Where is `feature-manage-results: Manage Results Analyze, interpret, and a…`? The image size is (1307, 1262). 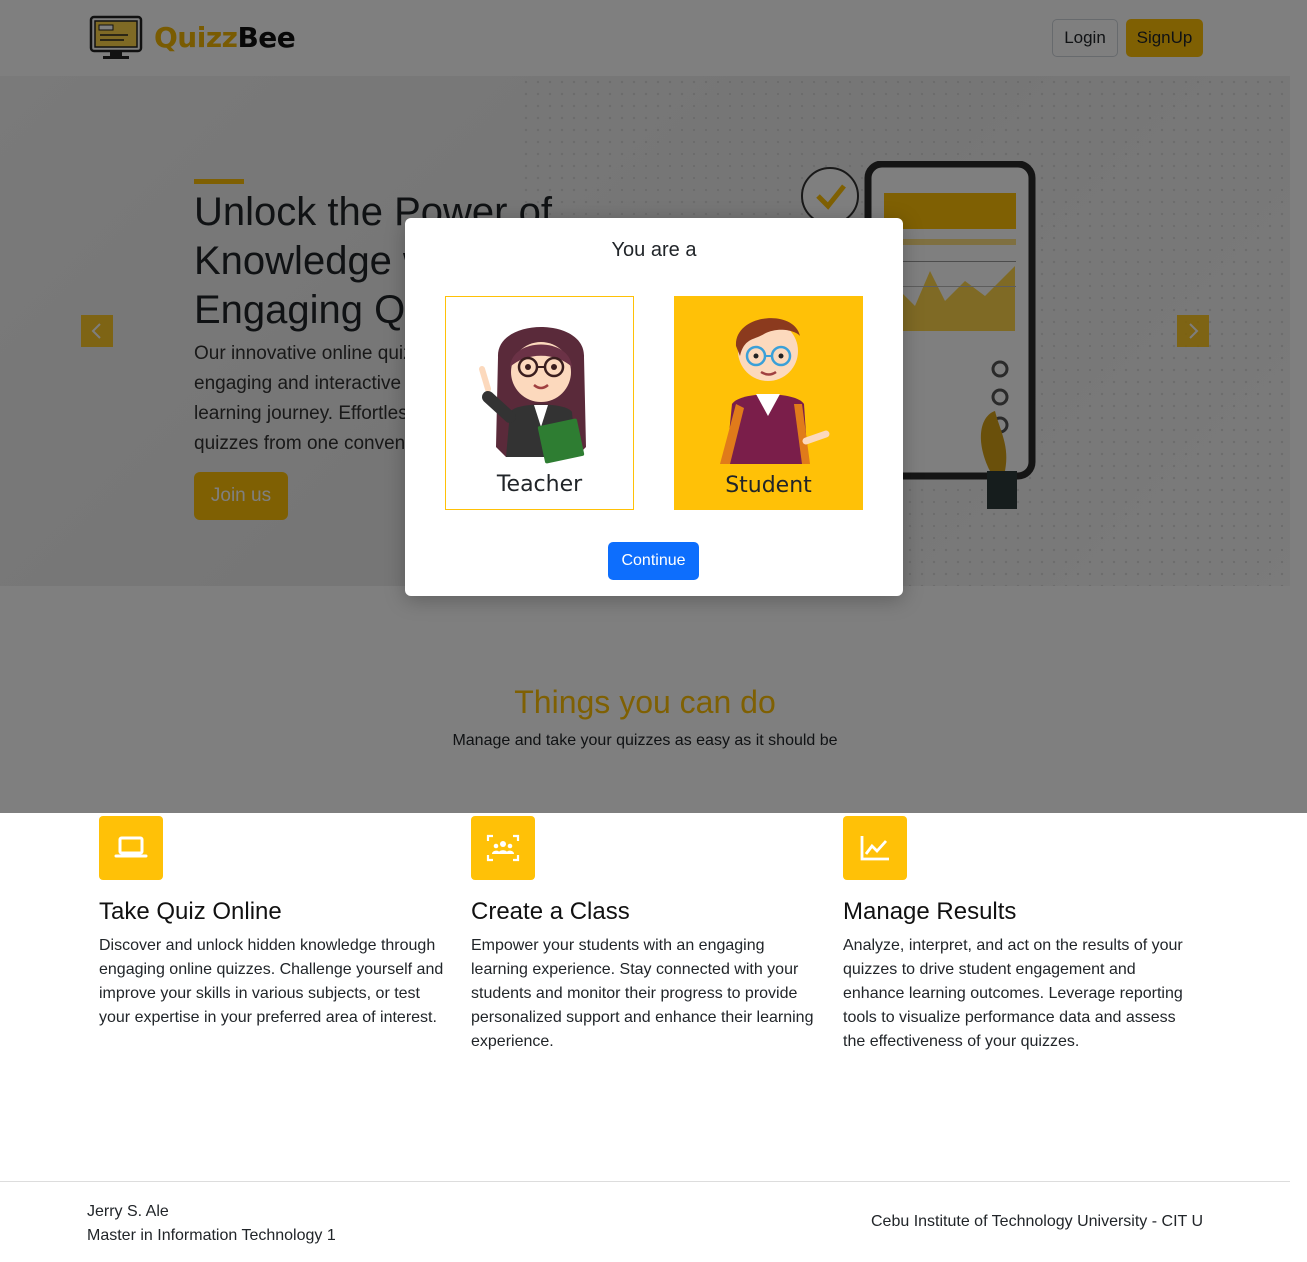 feature-manage-results: Manage Results Analyze, interpret, and a… is located at coordinates (1015, 935).